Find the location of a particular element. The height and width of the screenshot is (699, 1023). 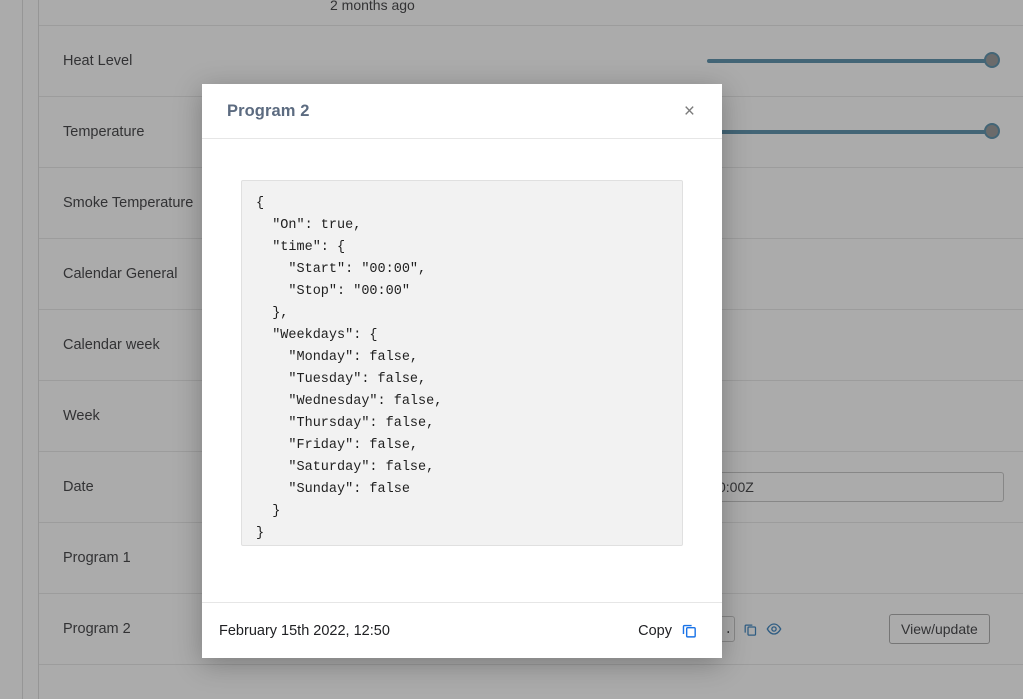

copy-icon is located at coordinates (689, 630).